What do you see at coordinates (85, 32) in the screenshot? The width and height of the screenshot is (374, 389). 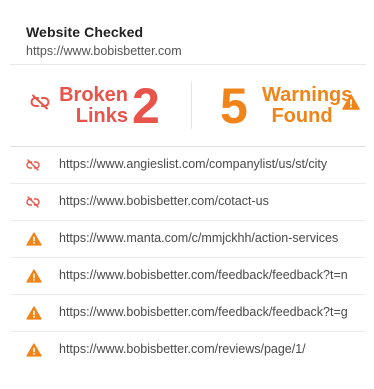 I see `page-title: Website Checked` at bounding box center [85, 32].